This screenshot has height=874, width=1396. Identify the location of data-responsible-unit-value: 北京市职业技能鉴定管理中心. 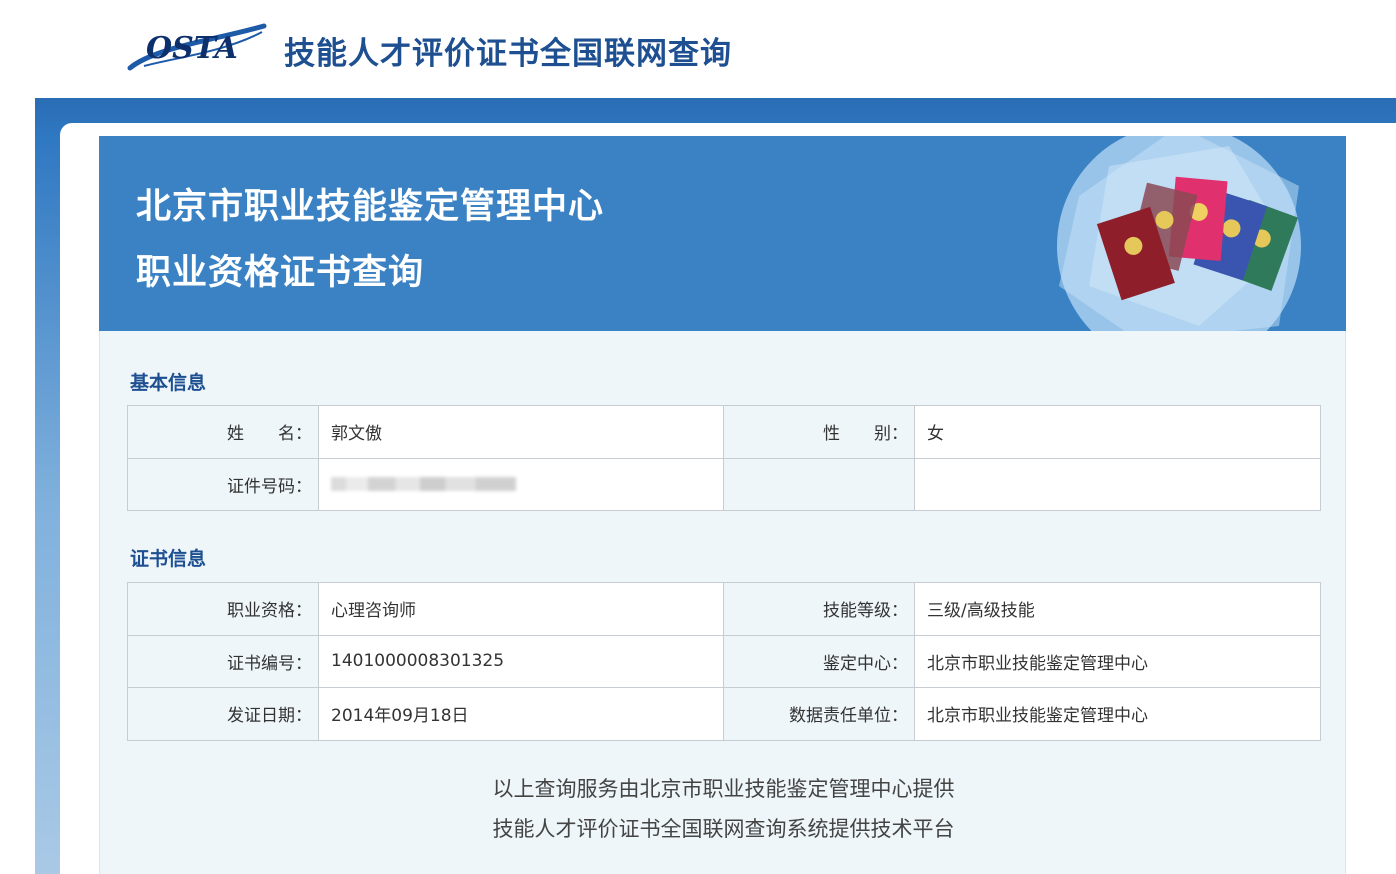
(1117, 714).